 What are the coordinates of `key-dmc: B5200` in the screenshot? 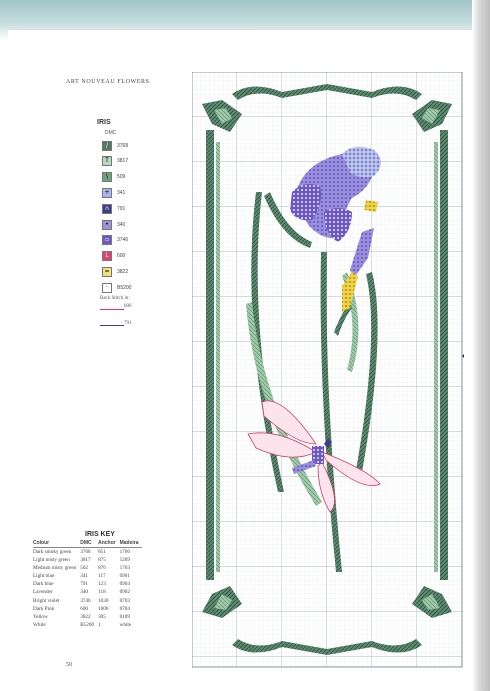 It's located at (87, 624).